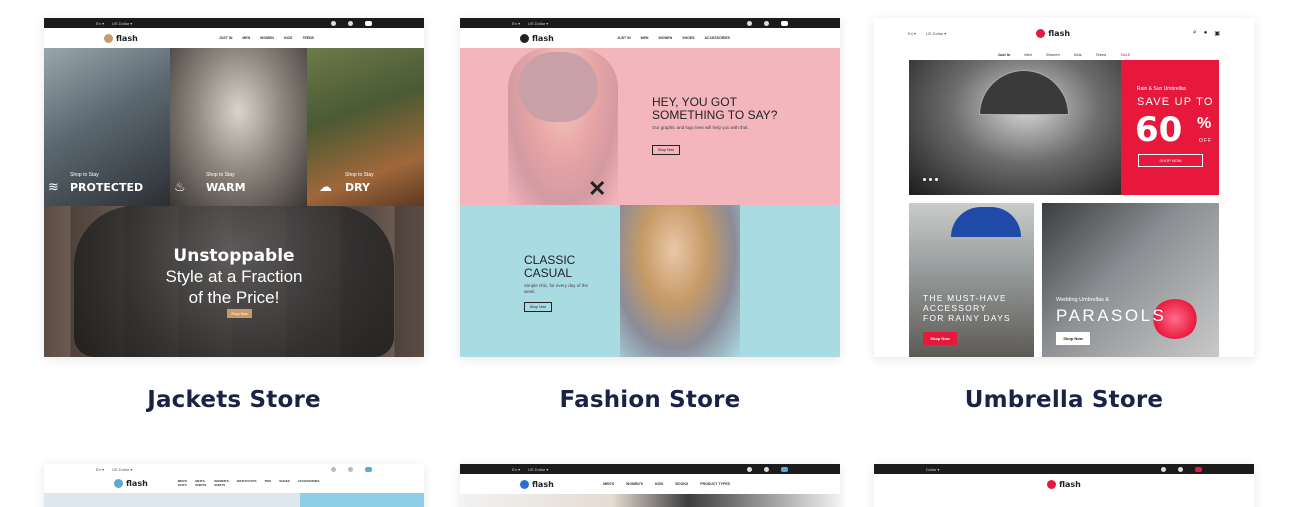  Describe the element at coordinates (107, 127) in the screenshot. I see `banner-protected: ≋ Shop to Stay PROTECTED` at that location.